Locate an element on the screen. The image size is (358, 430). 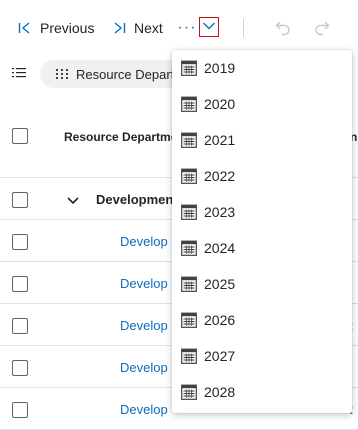
menu-item-label: 2022 is located at coordinates (220, 176).